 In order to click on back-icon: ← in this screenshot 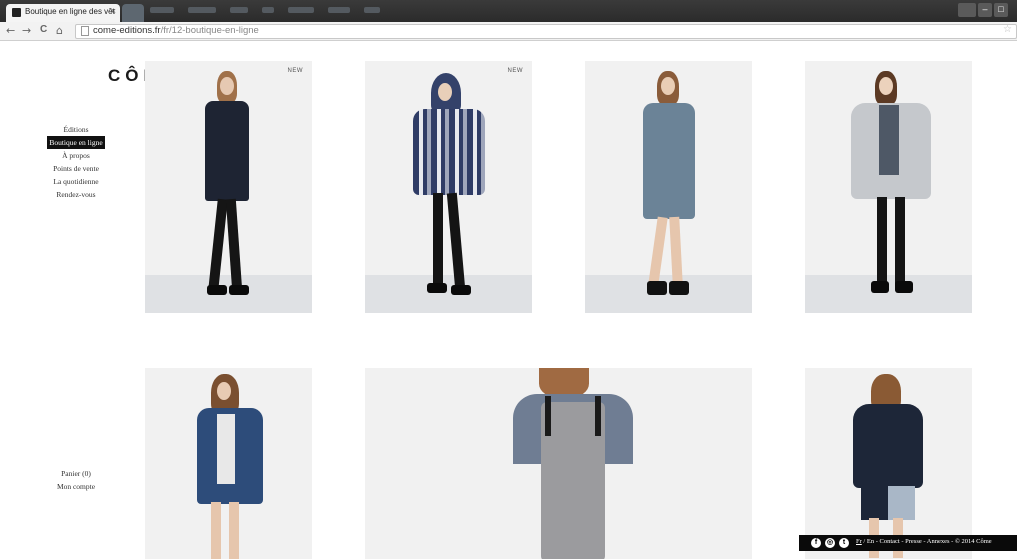, I will do `click(10, 30)`.